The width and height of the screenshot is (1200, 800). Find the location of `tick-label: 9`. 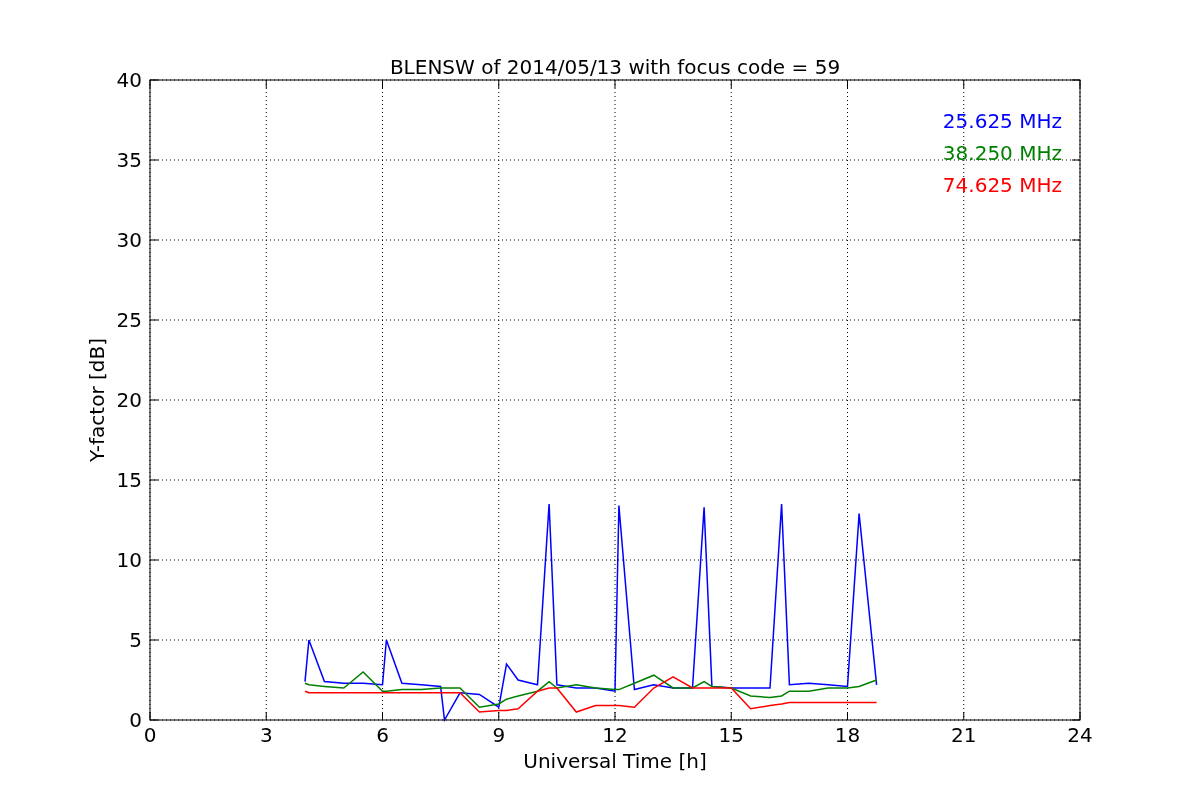

tick-label: 9 is located at coordinates (499, 735).